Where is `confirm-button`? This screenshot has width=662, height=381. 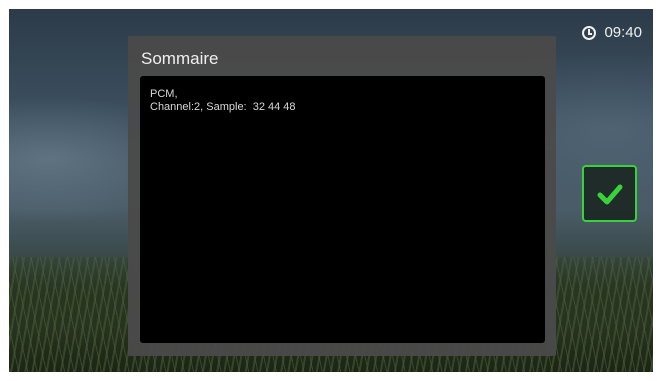 confirm-button is located at coordinates (609, 193).